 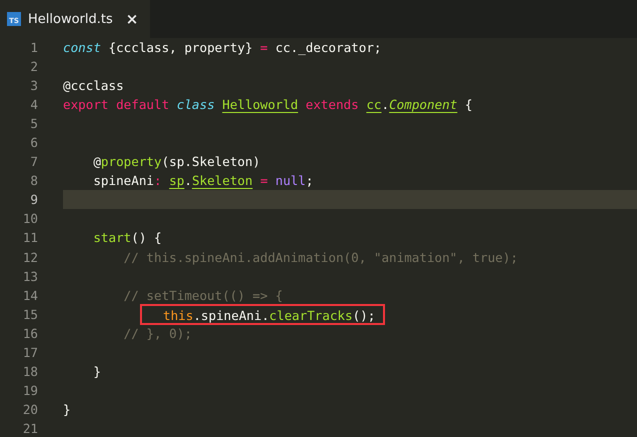 What do you see at coordinates (30, 409) in the screenshot?
I see `line-number: 20` at bounding box center [30, 409].